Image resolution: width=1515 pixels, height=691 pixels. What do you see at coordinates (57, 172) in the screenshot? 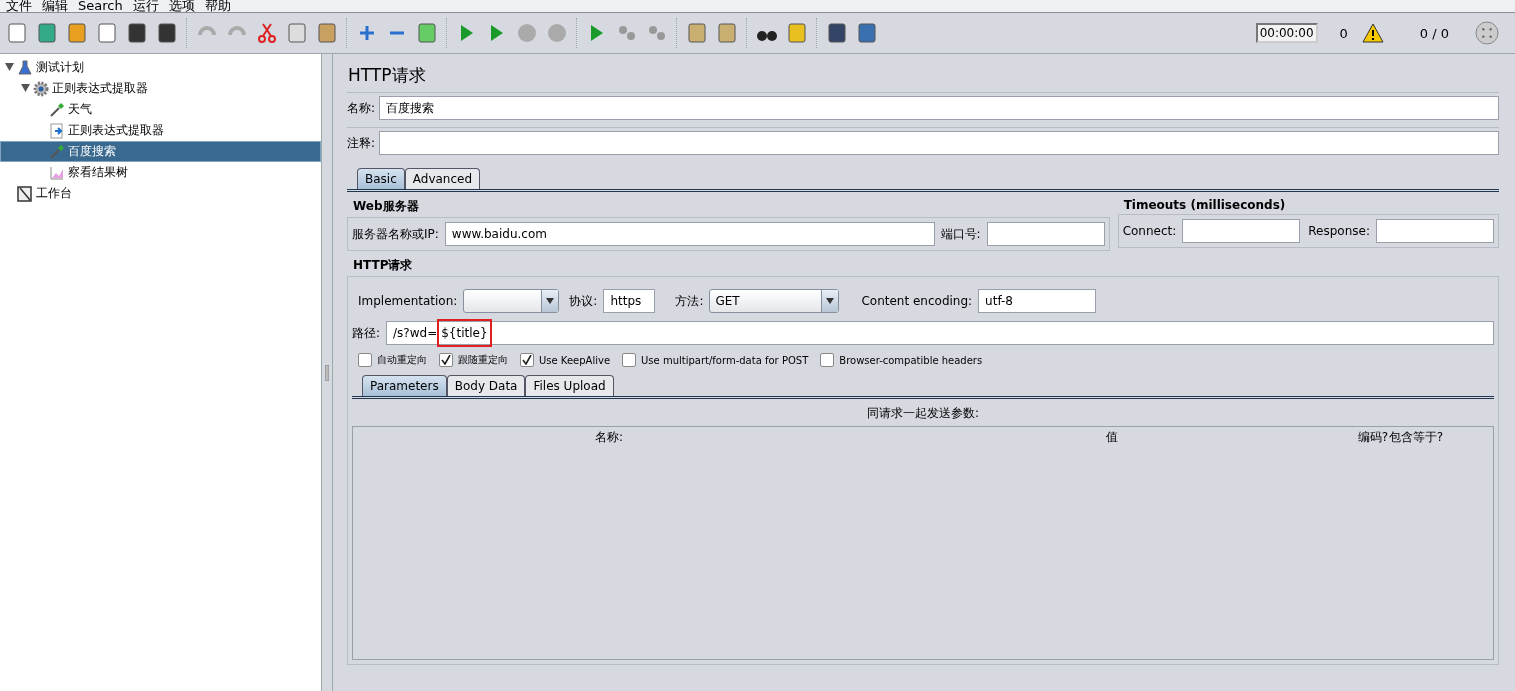
I see `chart-icon` at bounding box center [57, 172].